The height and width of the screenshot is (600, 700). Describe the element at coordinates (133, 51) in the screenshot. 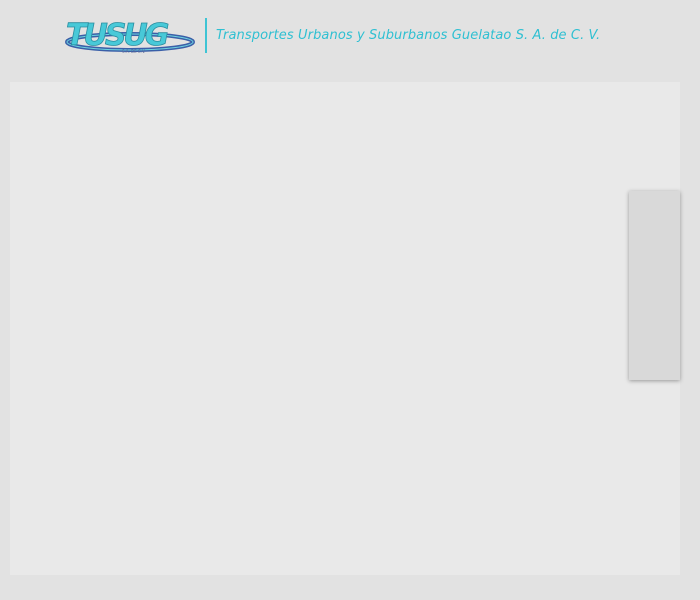

I see `svg-text: S.A. DE C.V.` at that location.